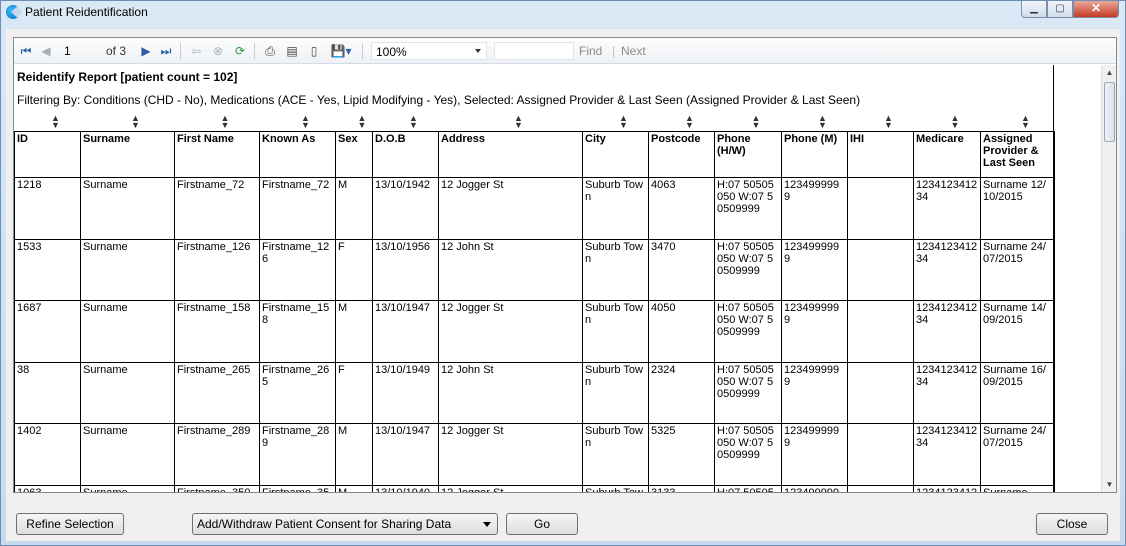 The height and width of the screenshot is (546, 1126). Describe the element at coordinates (1060, 9) in the screenshot. I see `maximize-button: ▢` at that location.